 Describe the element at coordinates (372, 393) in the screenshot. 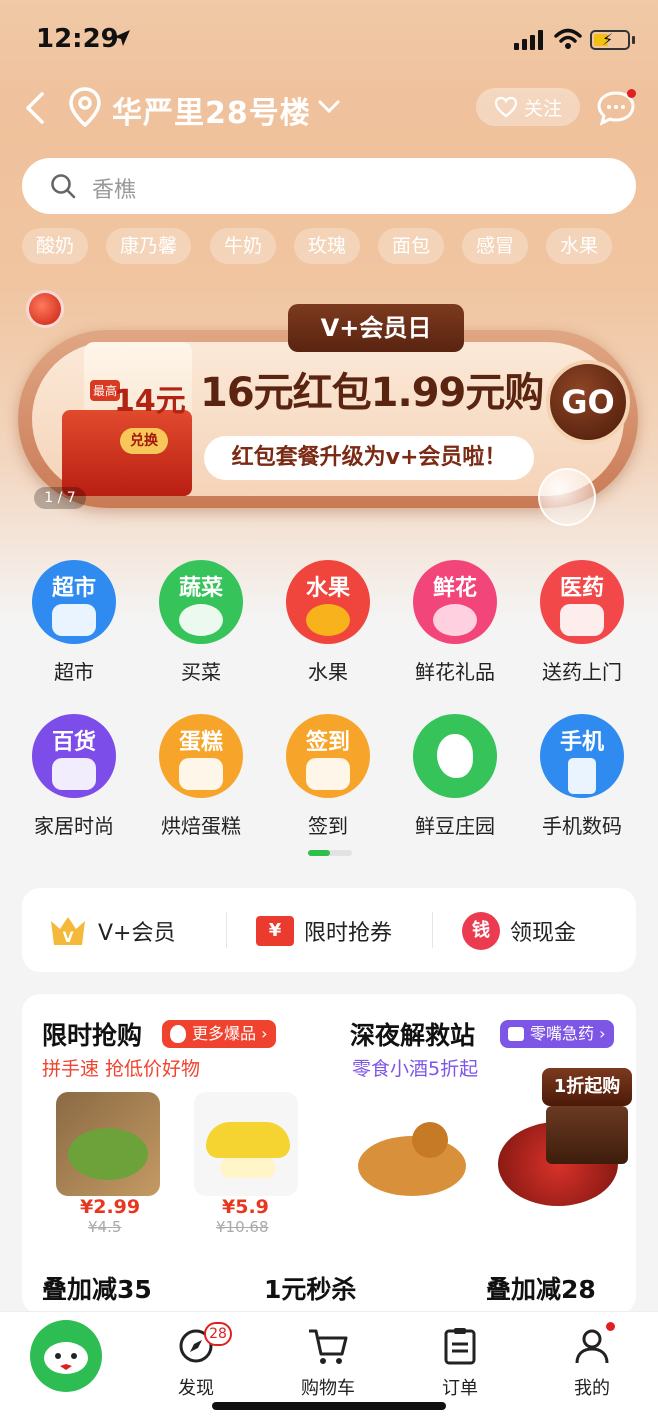

I see `banner-title: 16元红包1.99元购` at that location.